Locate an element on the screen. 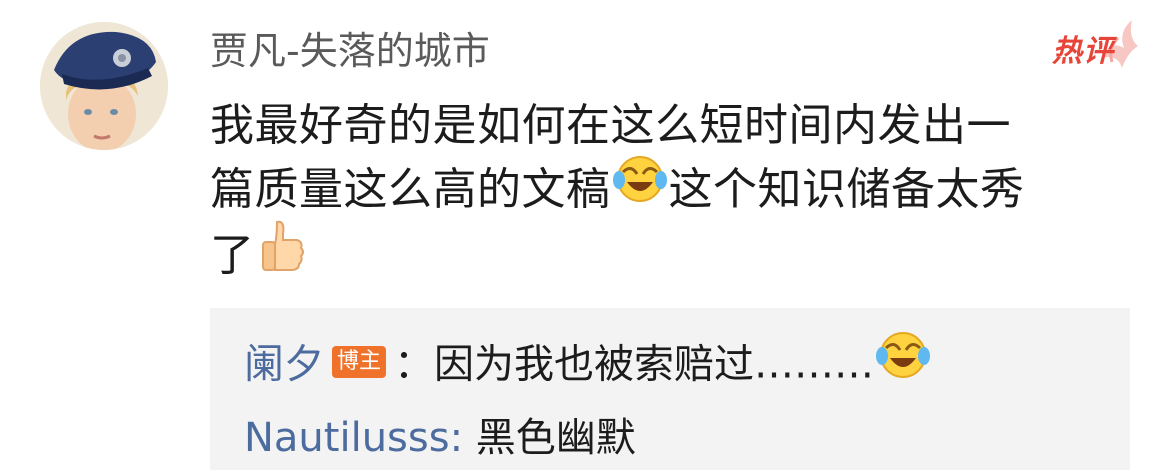 This screenshot has width=1170, height=470. reply-text: 黑色幽默 is located at coordinates (555, 438).